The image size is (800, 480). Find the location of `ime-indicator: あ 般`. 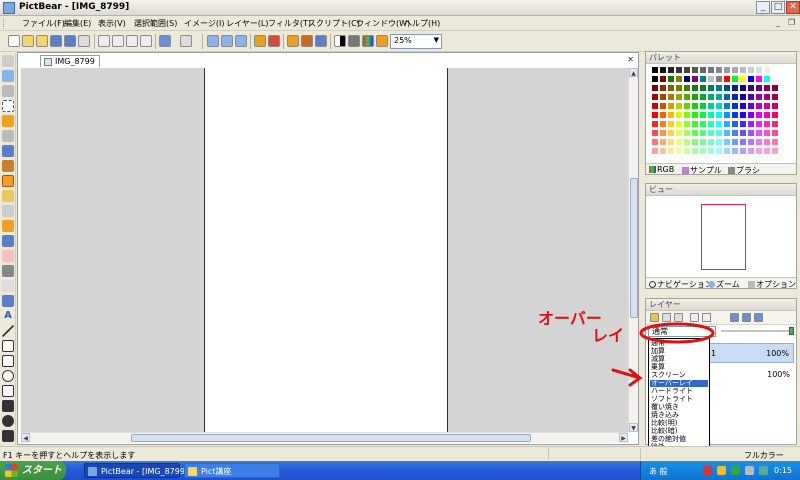

ime-indicator: あ 般 is located at coordinates (658, 471).